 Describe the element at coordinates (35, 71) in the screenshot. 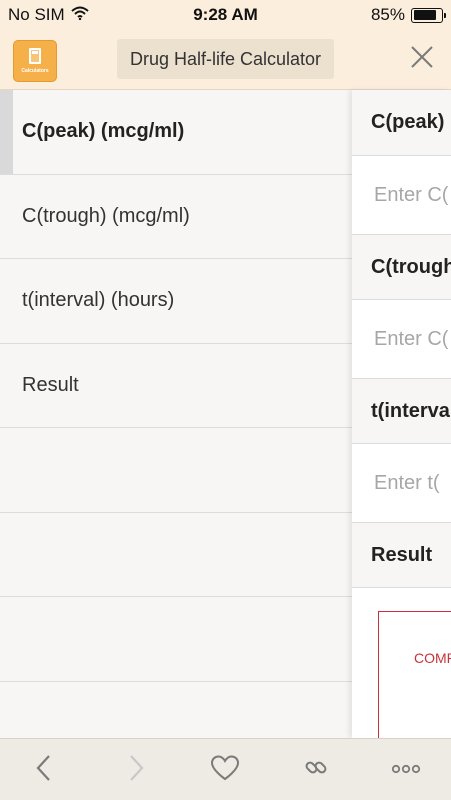

I see `app-icon-label: Calculators` at that location.